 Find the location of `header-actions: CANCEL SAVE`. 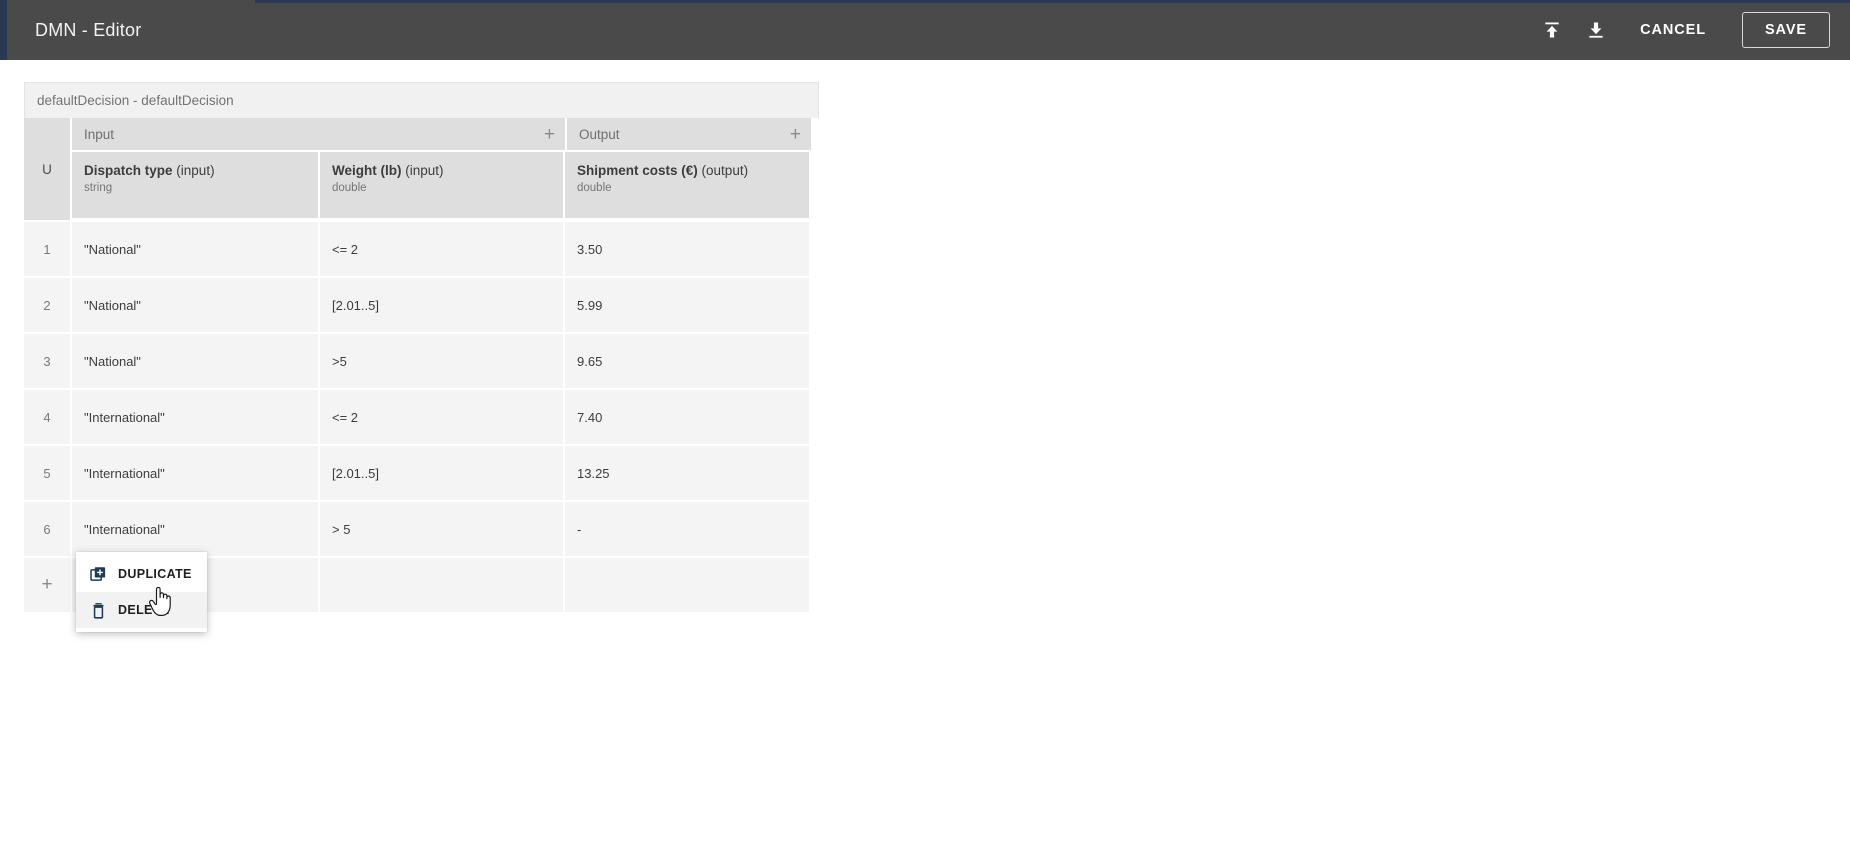

header-actions: CANCEL SAVE is located at coordinates (1680, 30).